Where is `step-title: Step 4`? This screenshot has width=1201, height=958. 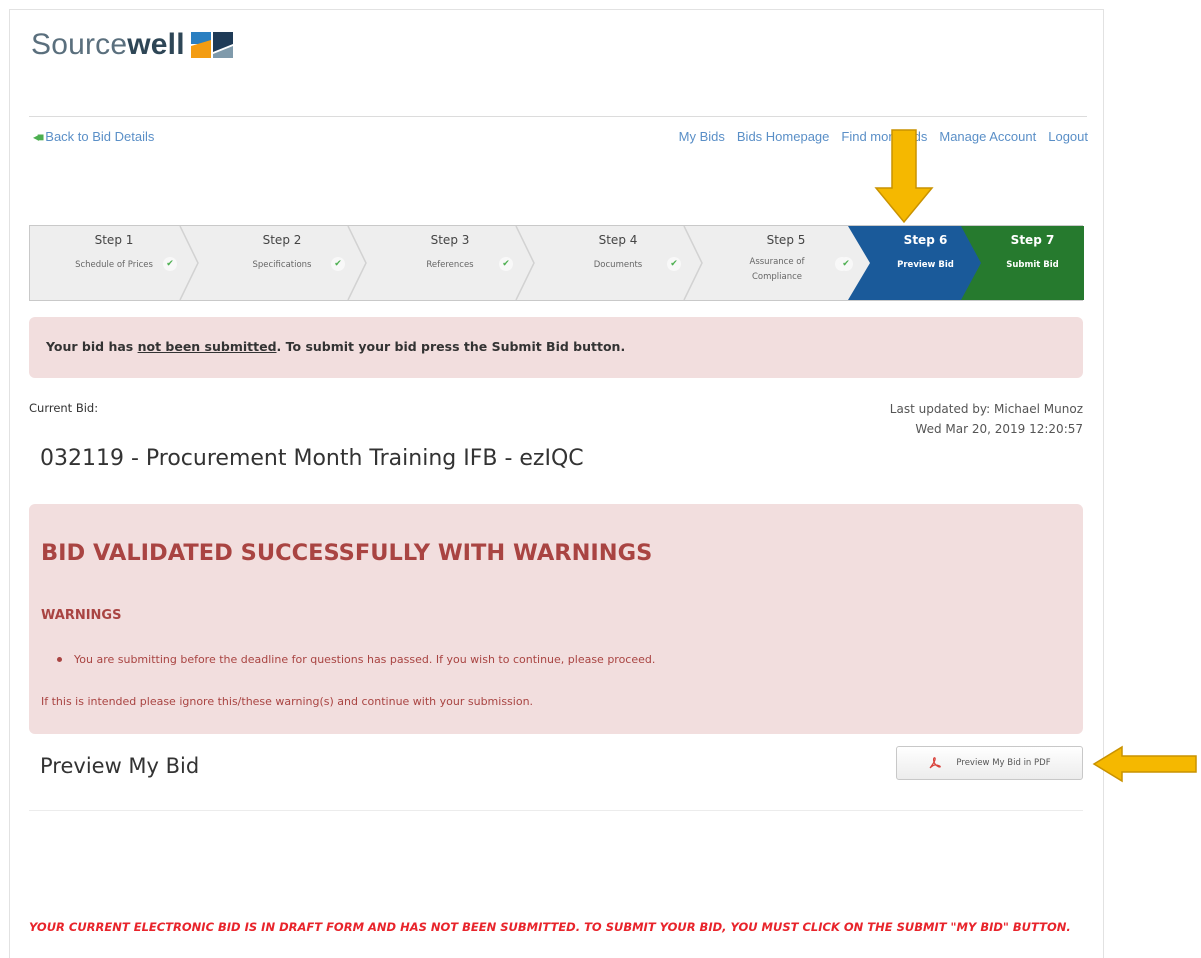
step-title: Step 4 is located at coordinates (618, 240).